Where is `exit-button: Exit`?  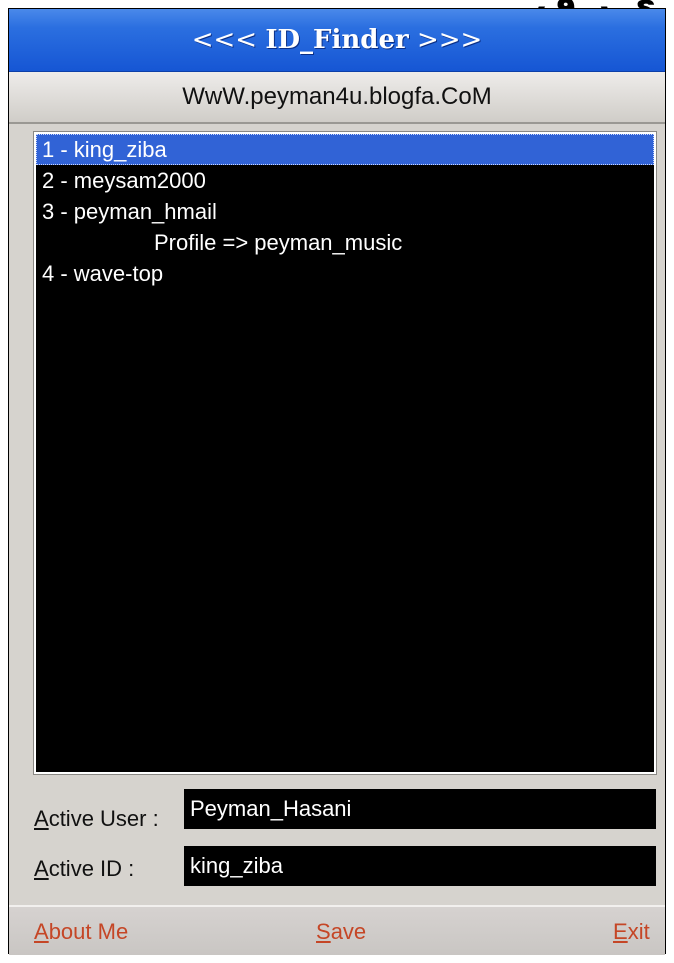 exit-button: Exit is located at coordinates (631, 932).